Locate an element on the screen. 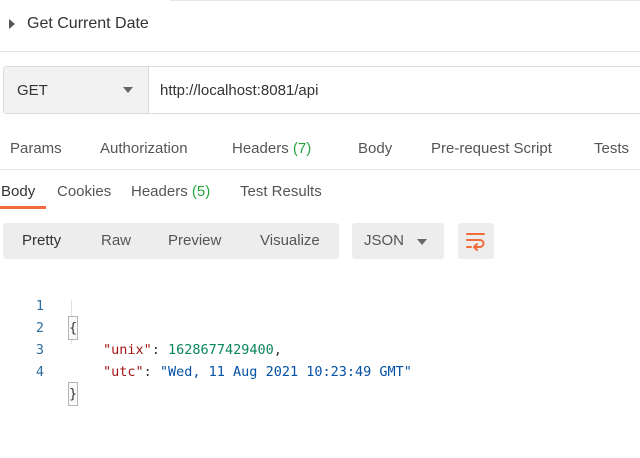 The height and width of the screenshot is (458, 640). url-input is located at coordinates (390, 90).